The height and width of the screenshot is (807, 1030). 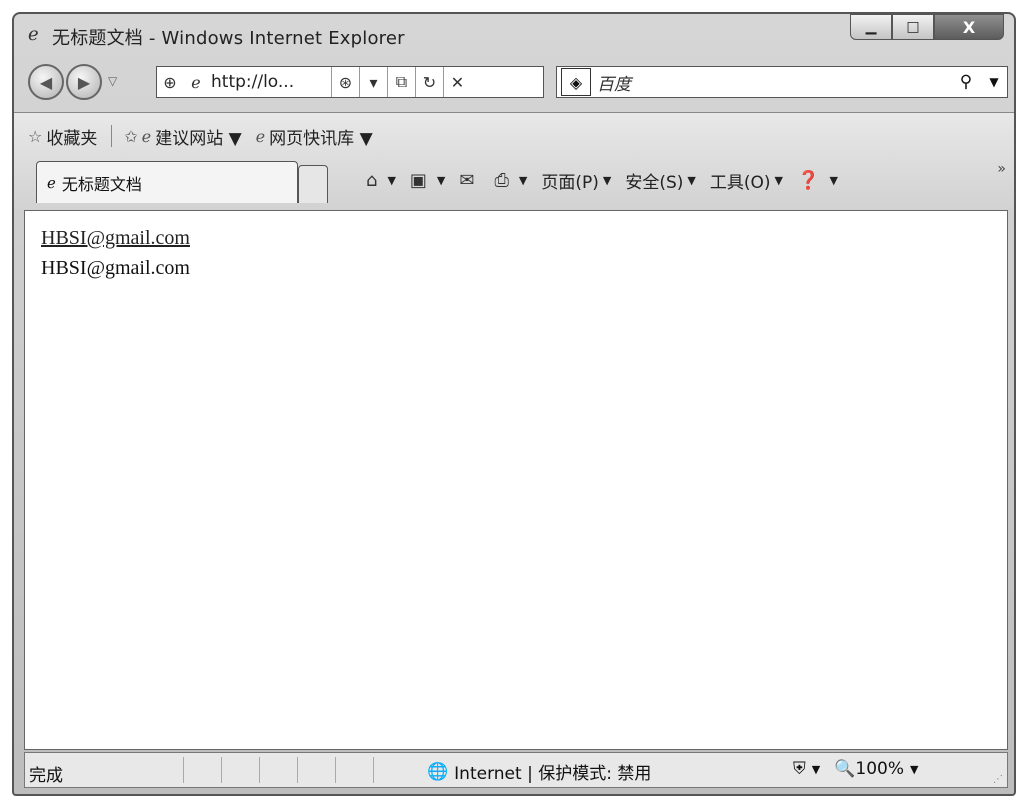 What do you see at coordinates (115, 238) in the screenshot?
I see `email-link: HBSI@gmail.com` at bounding box center [115, 238].